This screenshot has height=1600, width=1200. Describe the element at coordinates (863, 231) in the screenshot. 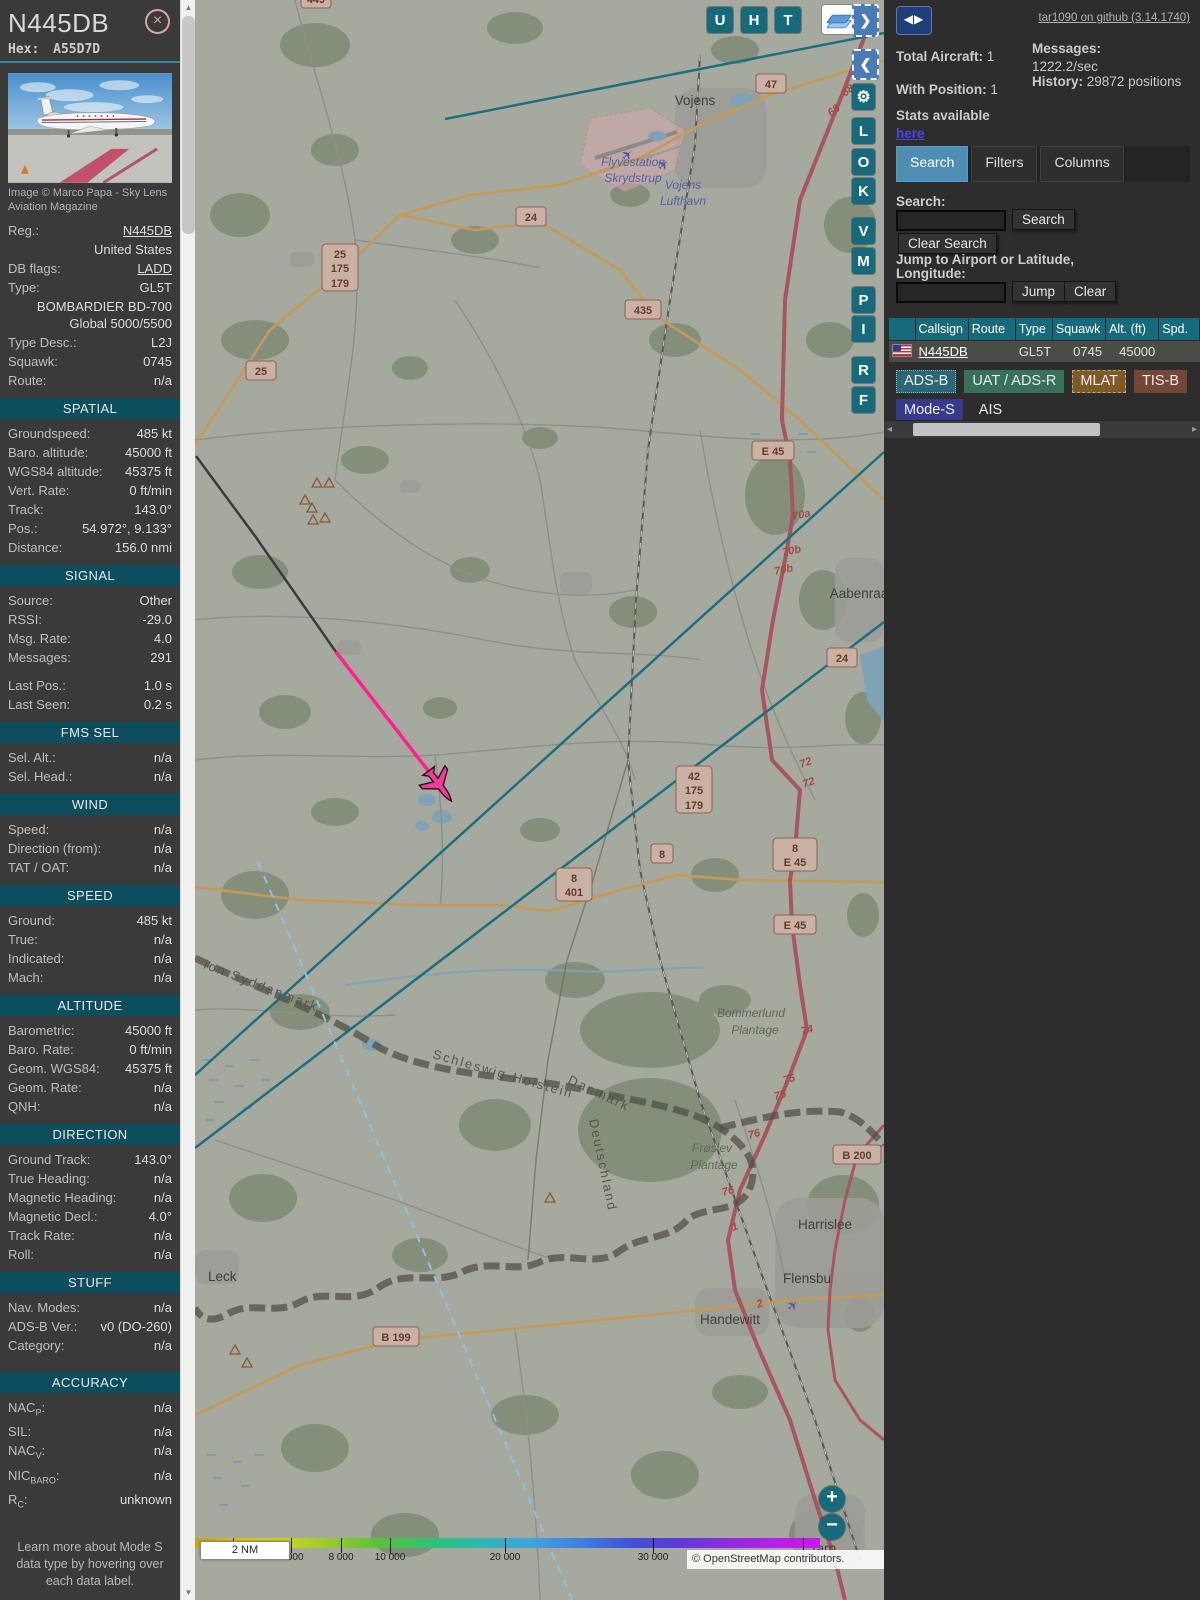

I see `map-button-v: V` at that location.